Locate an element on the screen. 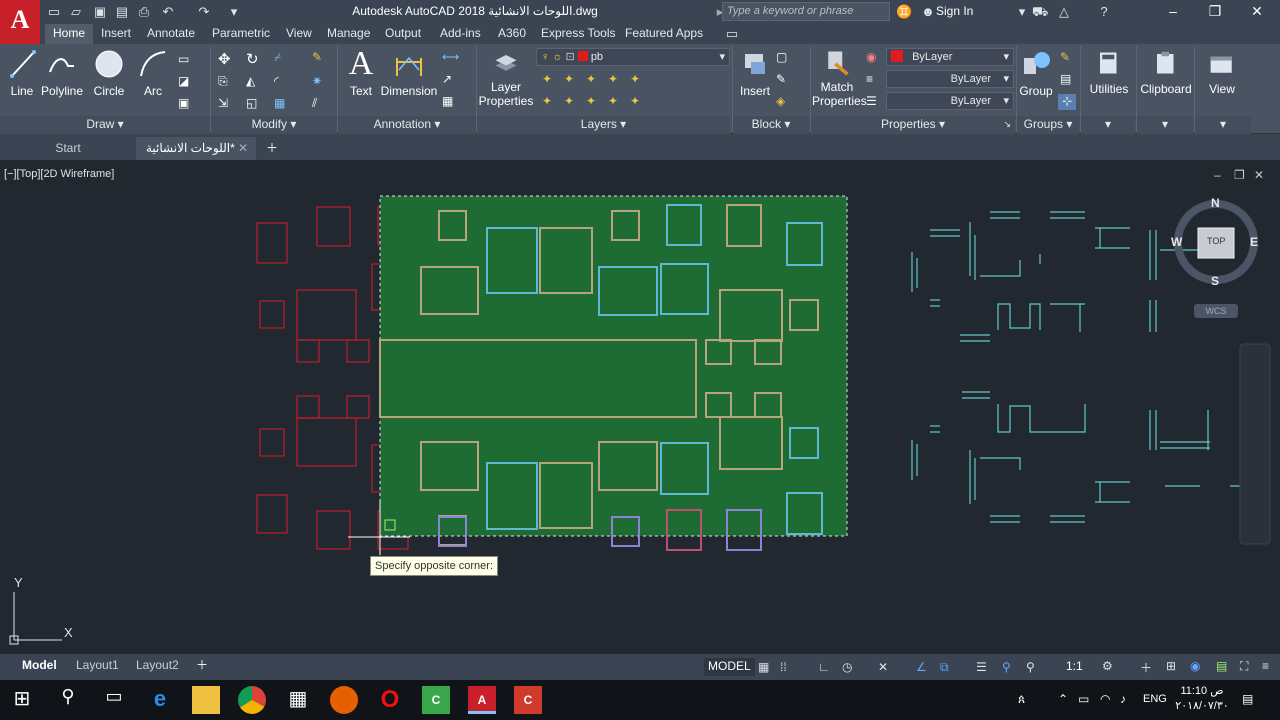  clipboard-button: Clipboard is located at coordinates (1166, 72).